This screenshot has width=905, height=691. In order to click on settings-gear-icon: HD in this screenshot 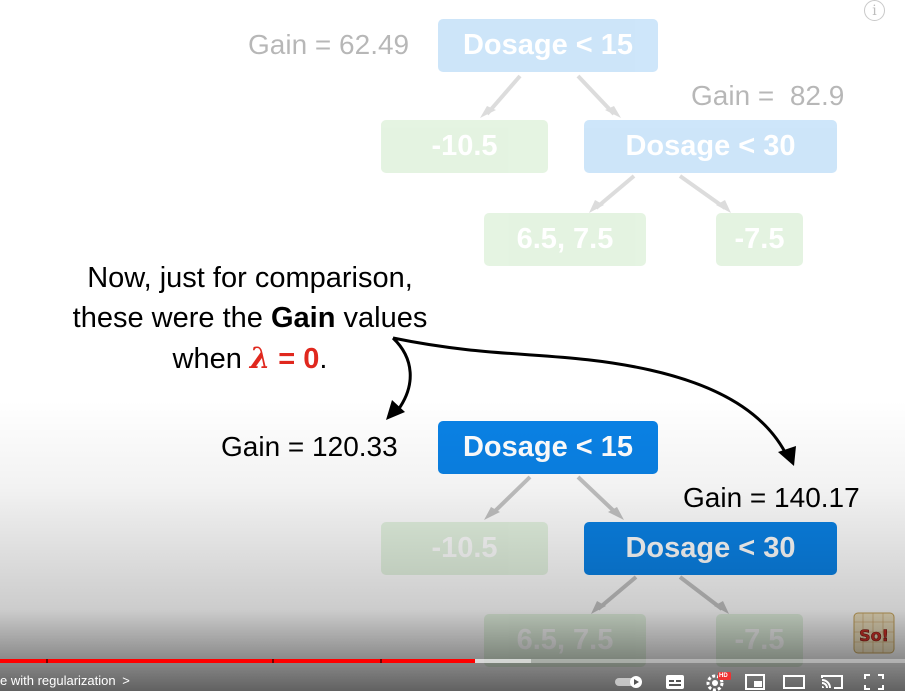, I will do `click(718, 681)`.